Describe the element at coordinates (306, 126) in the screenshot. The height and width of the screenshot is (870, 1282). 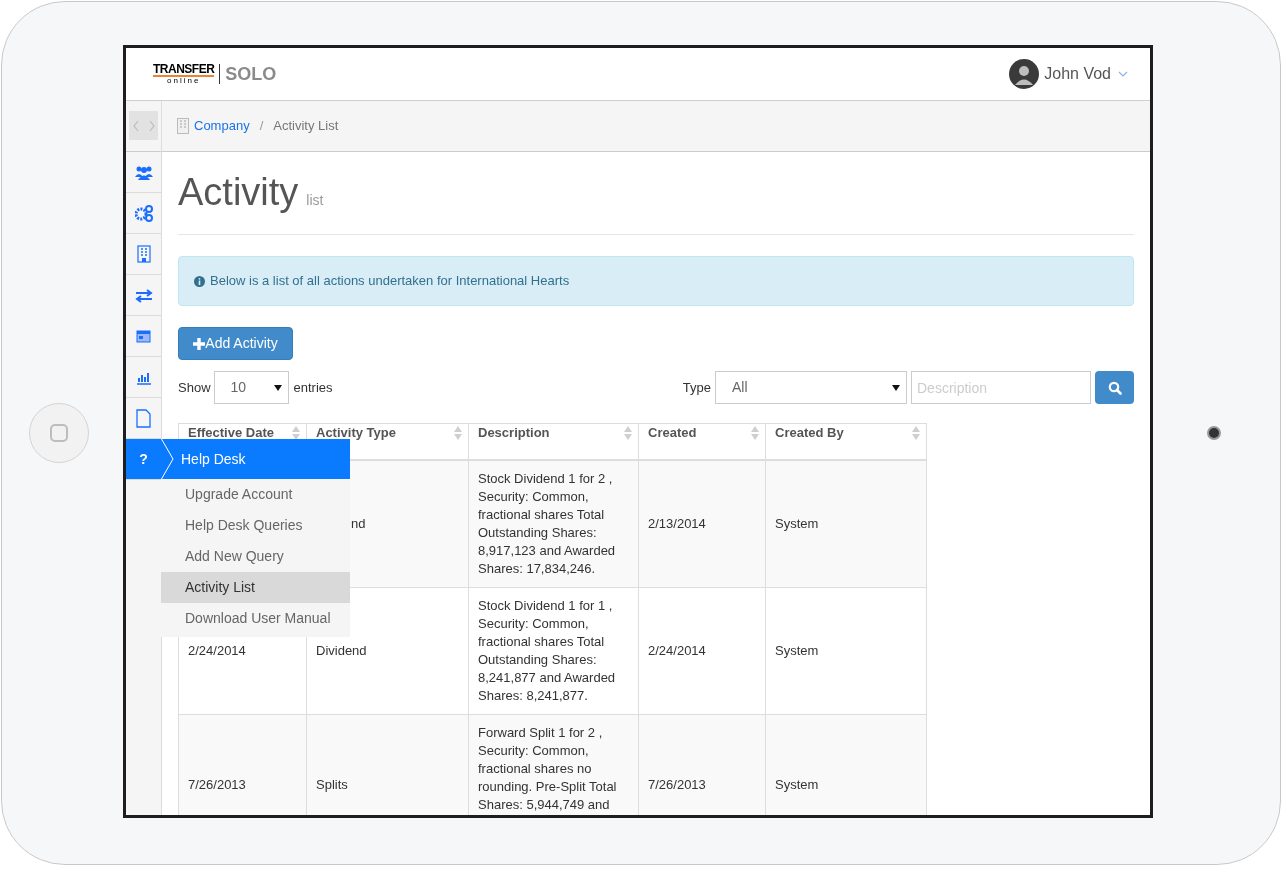
I see `breadcrumb-current: Activity List` at that location.